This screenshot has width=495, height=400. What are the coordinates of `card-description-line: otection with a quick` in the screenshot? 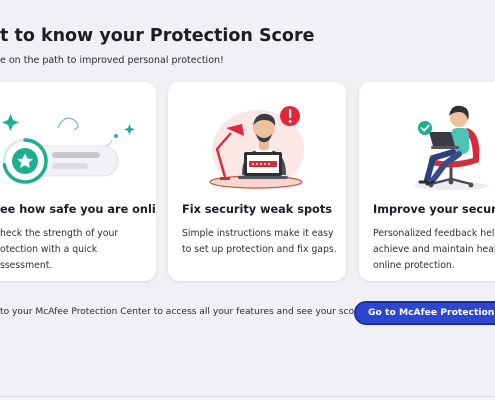 It's located at (49, 249).